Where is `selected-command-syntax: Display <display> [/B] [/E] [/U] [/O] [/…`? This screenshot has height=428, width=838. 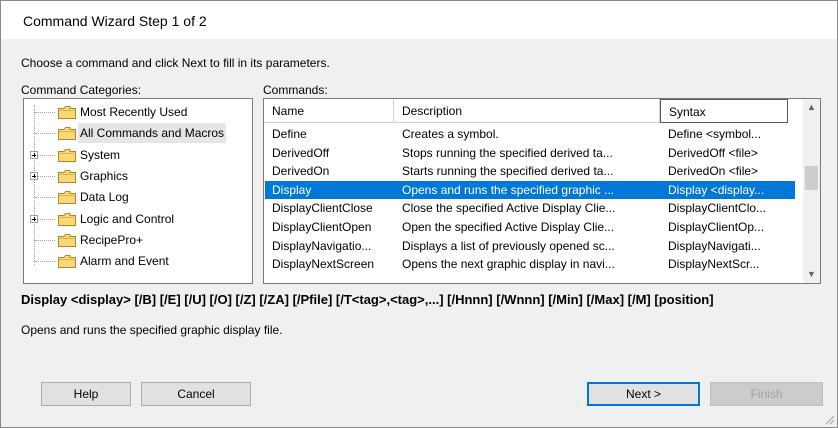
selected-command-syntax: Display <display> [/B] [/E] [/U] [/O] [/… is located at coordinates (367, 299).